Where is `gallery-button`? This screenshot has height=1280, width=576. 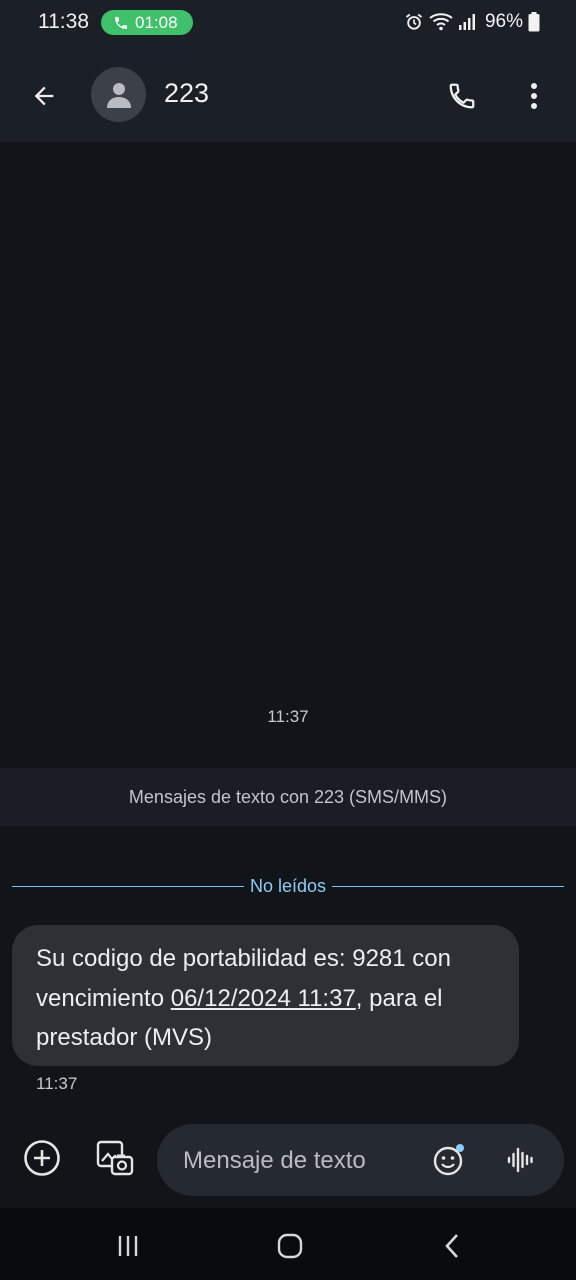
gallery-button is located at coordinates (115, 1158).